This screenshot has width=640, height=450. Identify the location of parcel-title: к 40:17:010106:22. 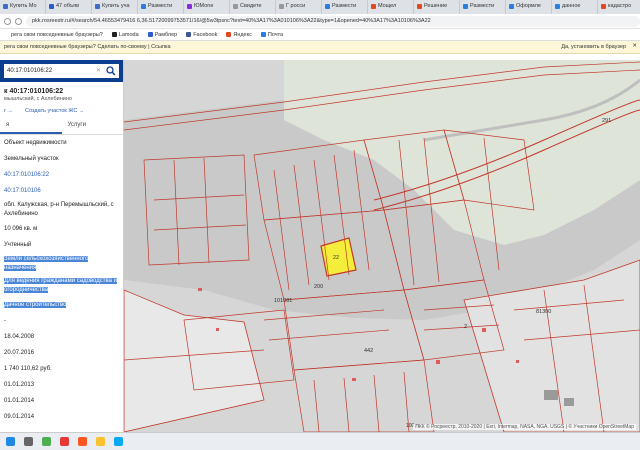
(34, 91).